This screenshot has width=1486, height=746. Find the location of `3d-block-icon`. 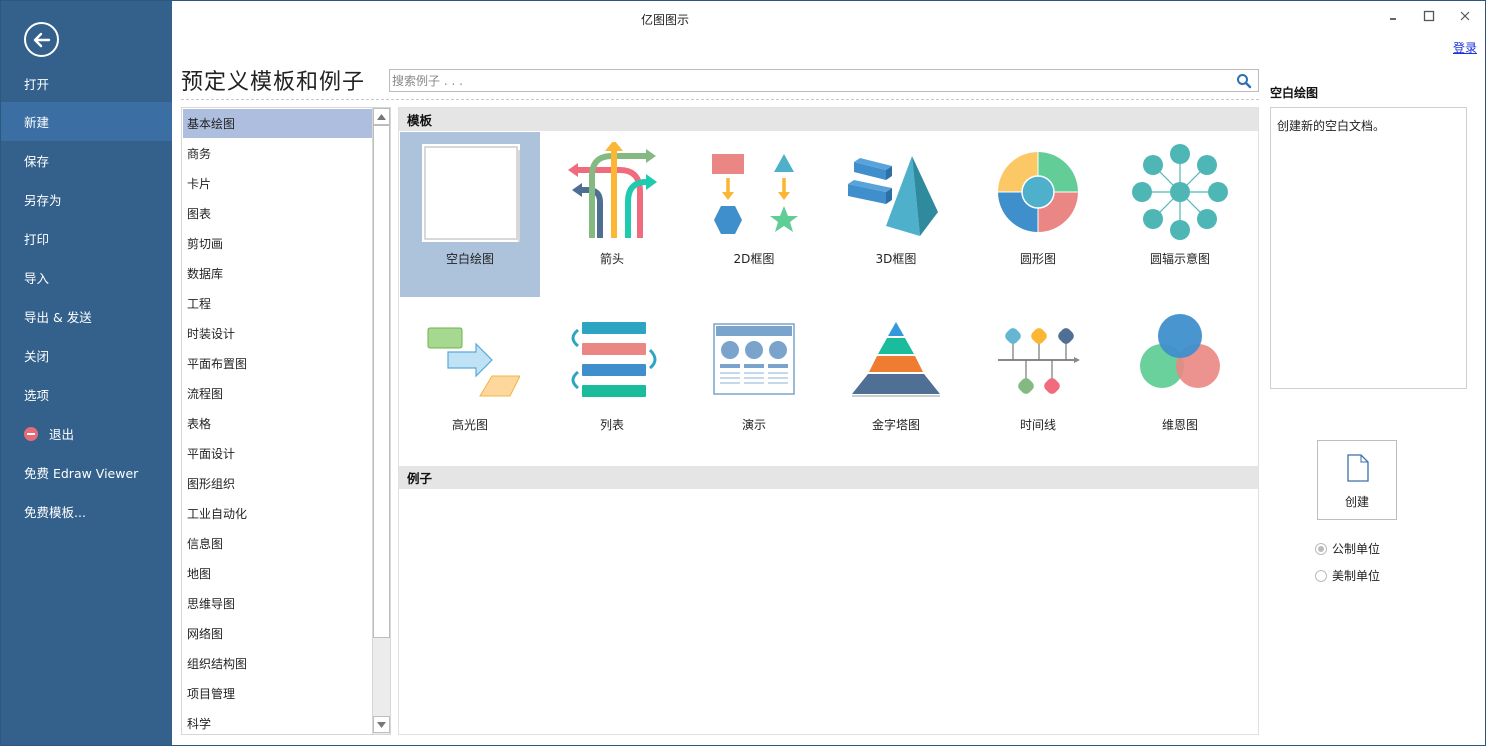

3d-block-icon is located at coordinates (893, 196).